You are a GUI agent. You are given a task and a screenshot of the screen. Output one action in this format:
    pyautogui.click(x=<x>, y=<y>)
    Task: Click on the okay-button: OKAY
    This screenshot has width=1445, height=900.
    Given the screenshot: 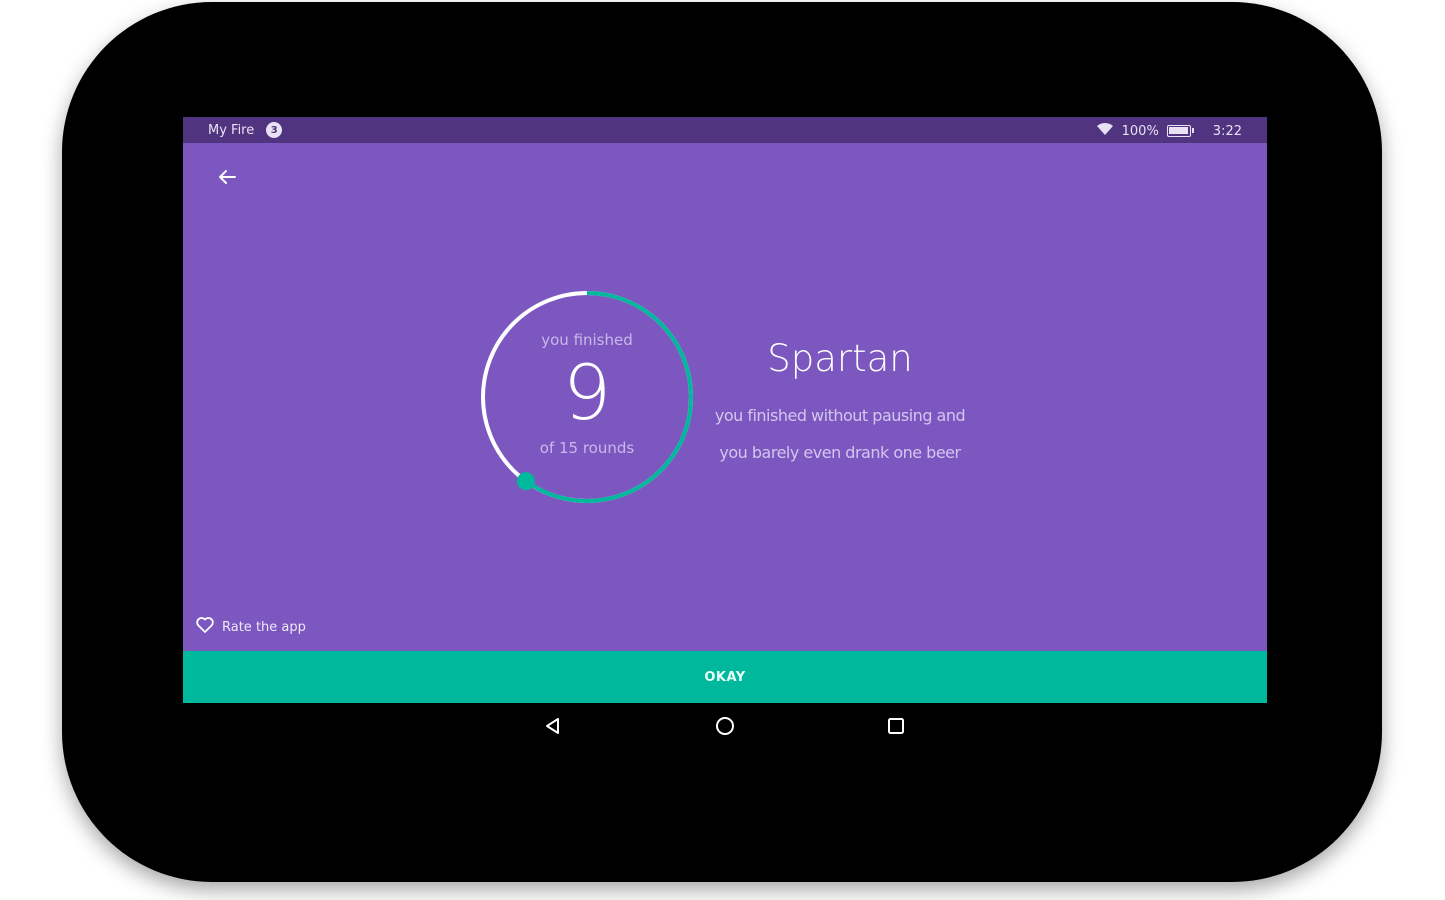 What is the action you would take?
    pyautogui.click(x=725, y=677)
    